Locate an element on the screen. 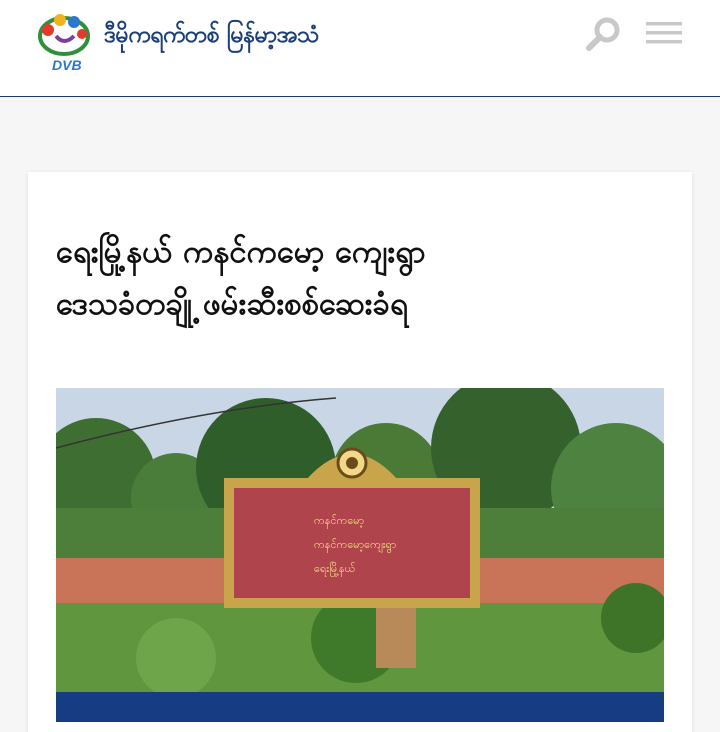  brand-name: ဒီမိုကရက်တစ် မြန်မာ့အသံ is located at coordinates (212, 37).